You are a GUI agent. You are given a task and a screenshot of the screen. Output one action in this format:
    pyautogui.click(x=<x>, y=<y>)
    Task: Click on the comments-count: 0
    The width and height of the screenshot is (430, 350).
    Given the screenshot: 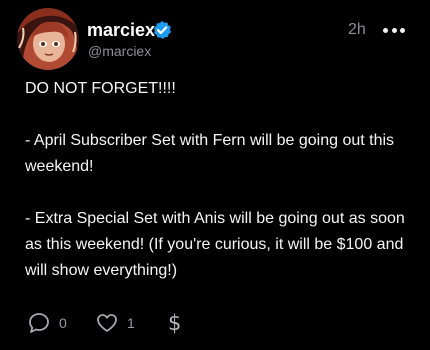 What is the action you would take?
    pyautogui.click(x=63, y=323)
    